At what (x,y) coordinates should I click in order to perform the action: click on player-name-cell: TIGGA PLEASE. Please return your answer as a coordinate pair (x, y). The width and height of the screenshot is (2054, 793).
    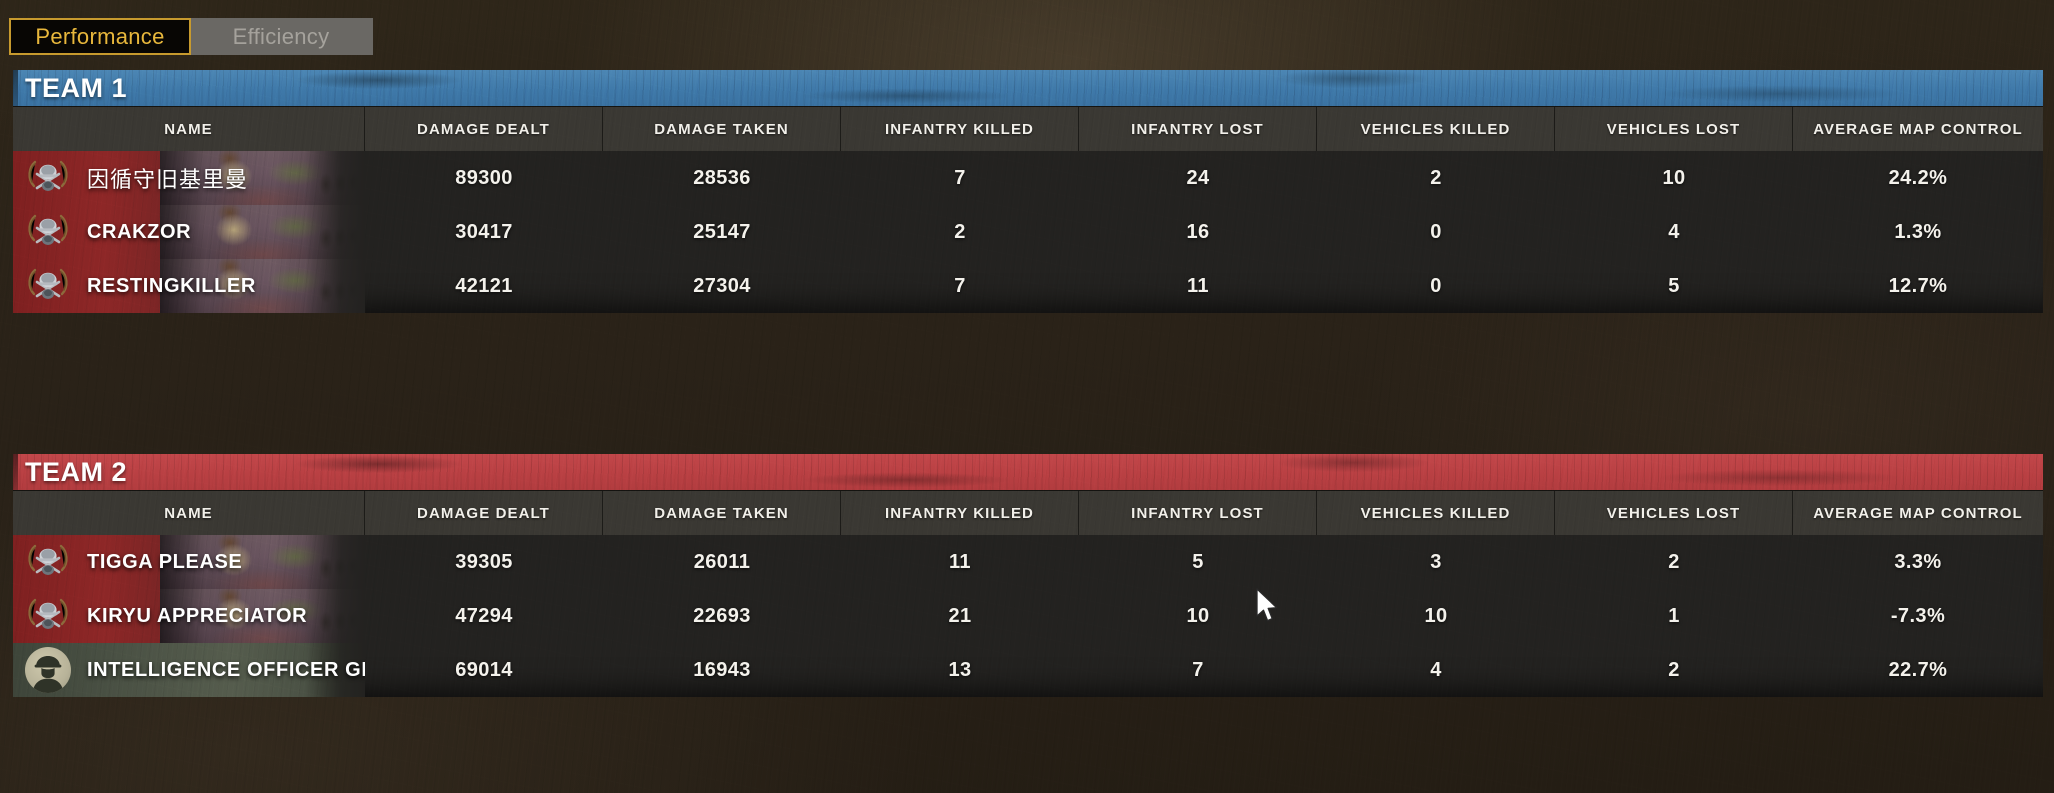
    Looking at the image, I should click on (189, 562).